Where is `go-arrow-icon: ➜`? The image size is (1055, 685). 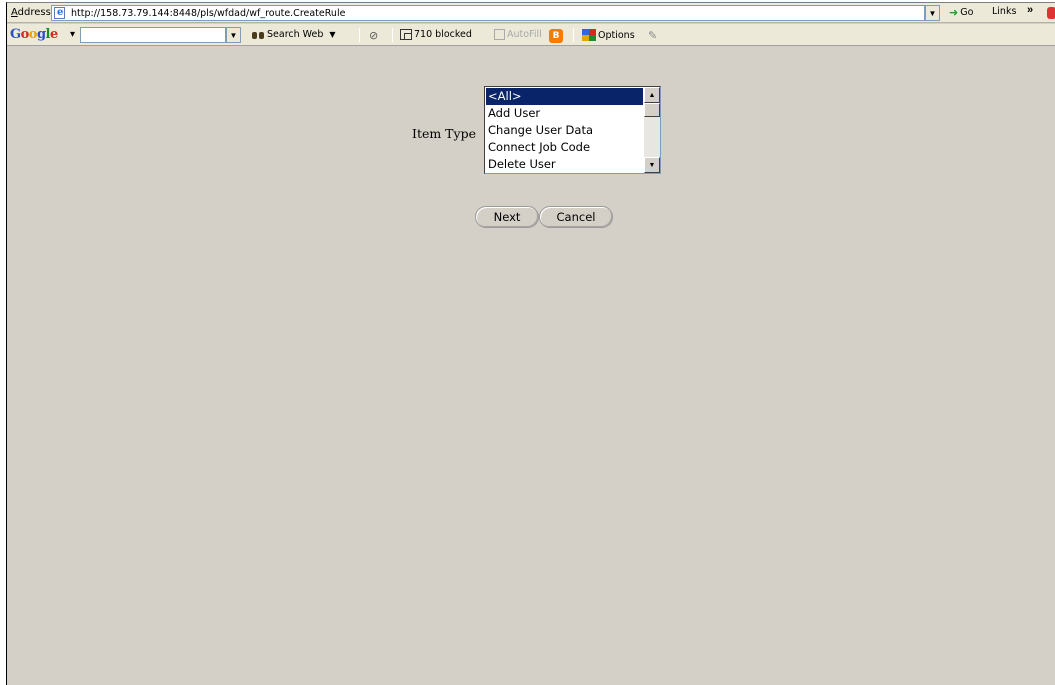
go-arrow-icon: ➜ is located at coordinates (954, 12).